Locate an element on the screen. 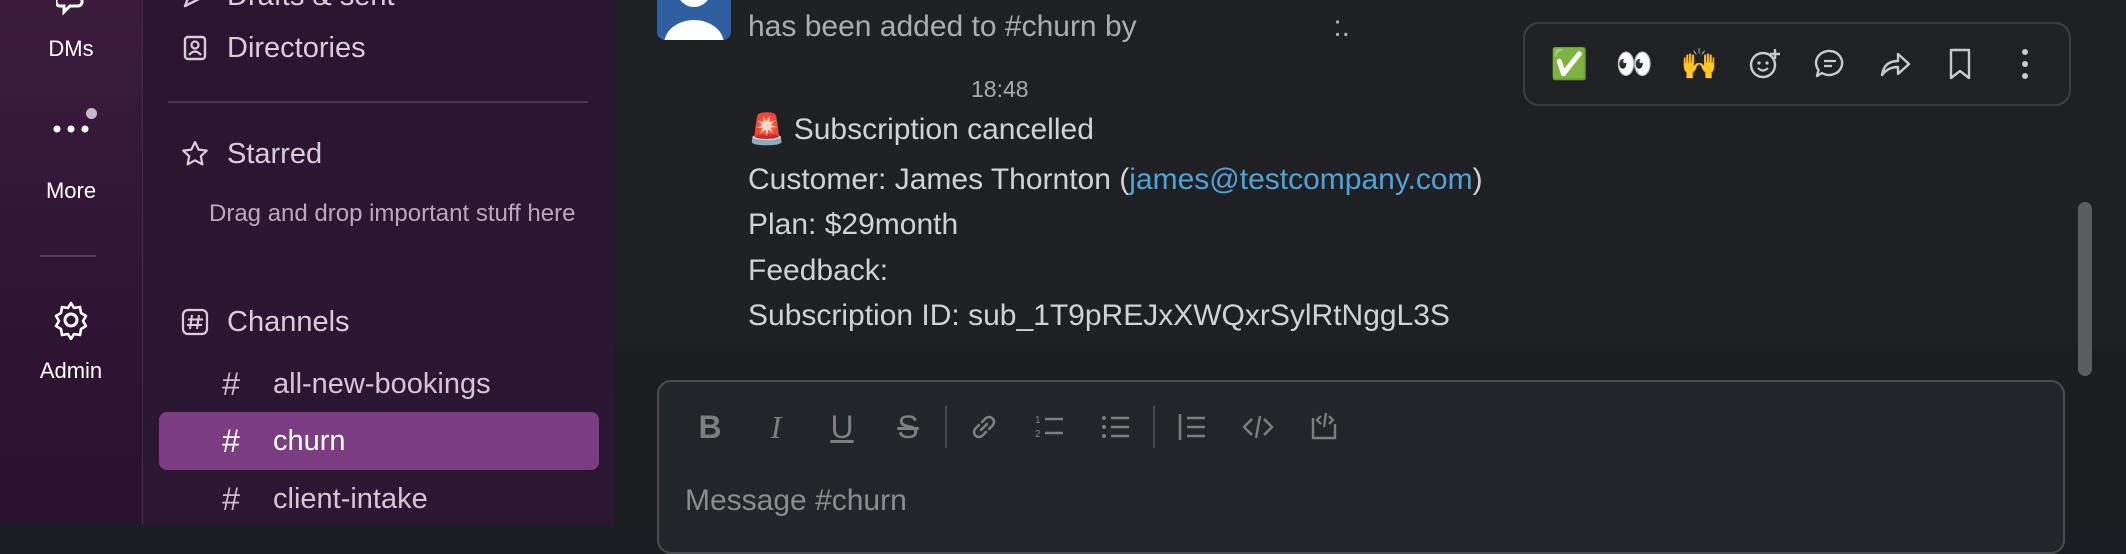  user-avatar-icon is located at coordinates (694, 20).